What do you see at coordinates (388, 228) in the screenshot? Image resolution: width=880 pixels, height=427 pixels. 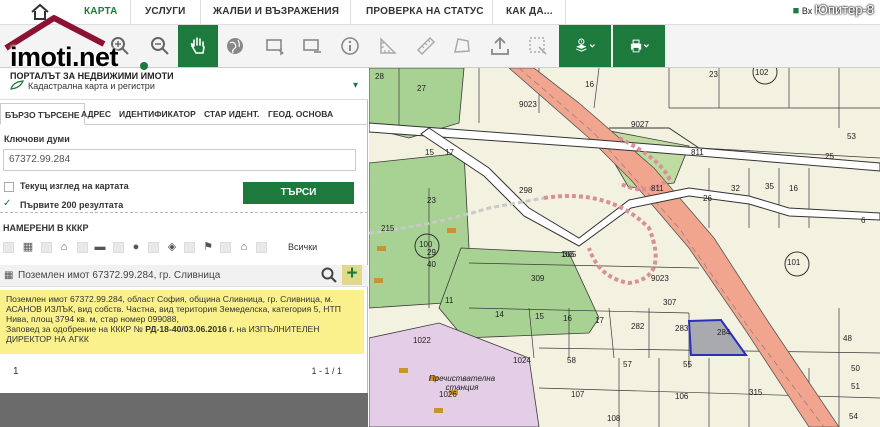 I see `map-label: 215` at bounding box center [388, 228].